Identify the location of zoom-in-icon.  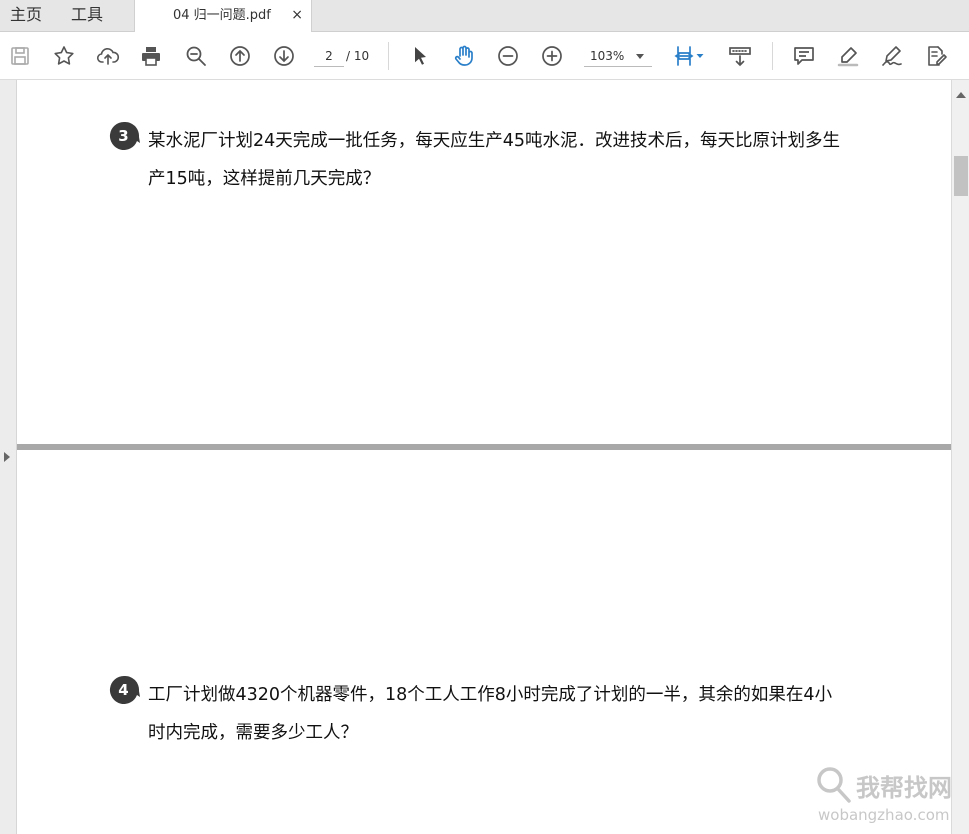
(552, 56).